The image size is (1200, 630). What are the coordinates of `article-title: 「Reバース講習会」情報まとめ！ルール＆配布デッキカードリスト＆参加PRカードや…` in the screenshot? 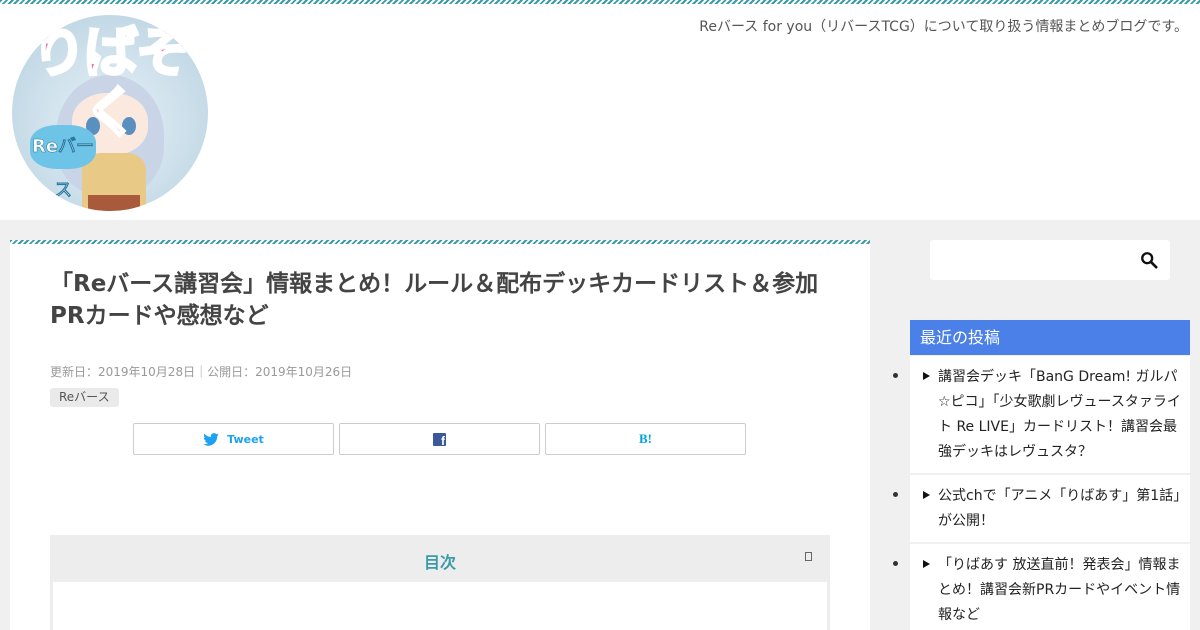 It's located at (434, 300).